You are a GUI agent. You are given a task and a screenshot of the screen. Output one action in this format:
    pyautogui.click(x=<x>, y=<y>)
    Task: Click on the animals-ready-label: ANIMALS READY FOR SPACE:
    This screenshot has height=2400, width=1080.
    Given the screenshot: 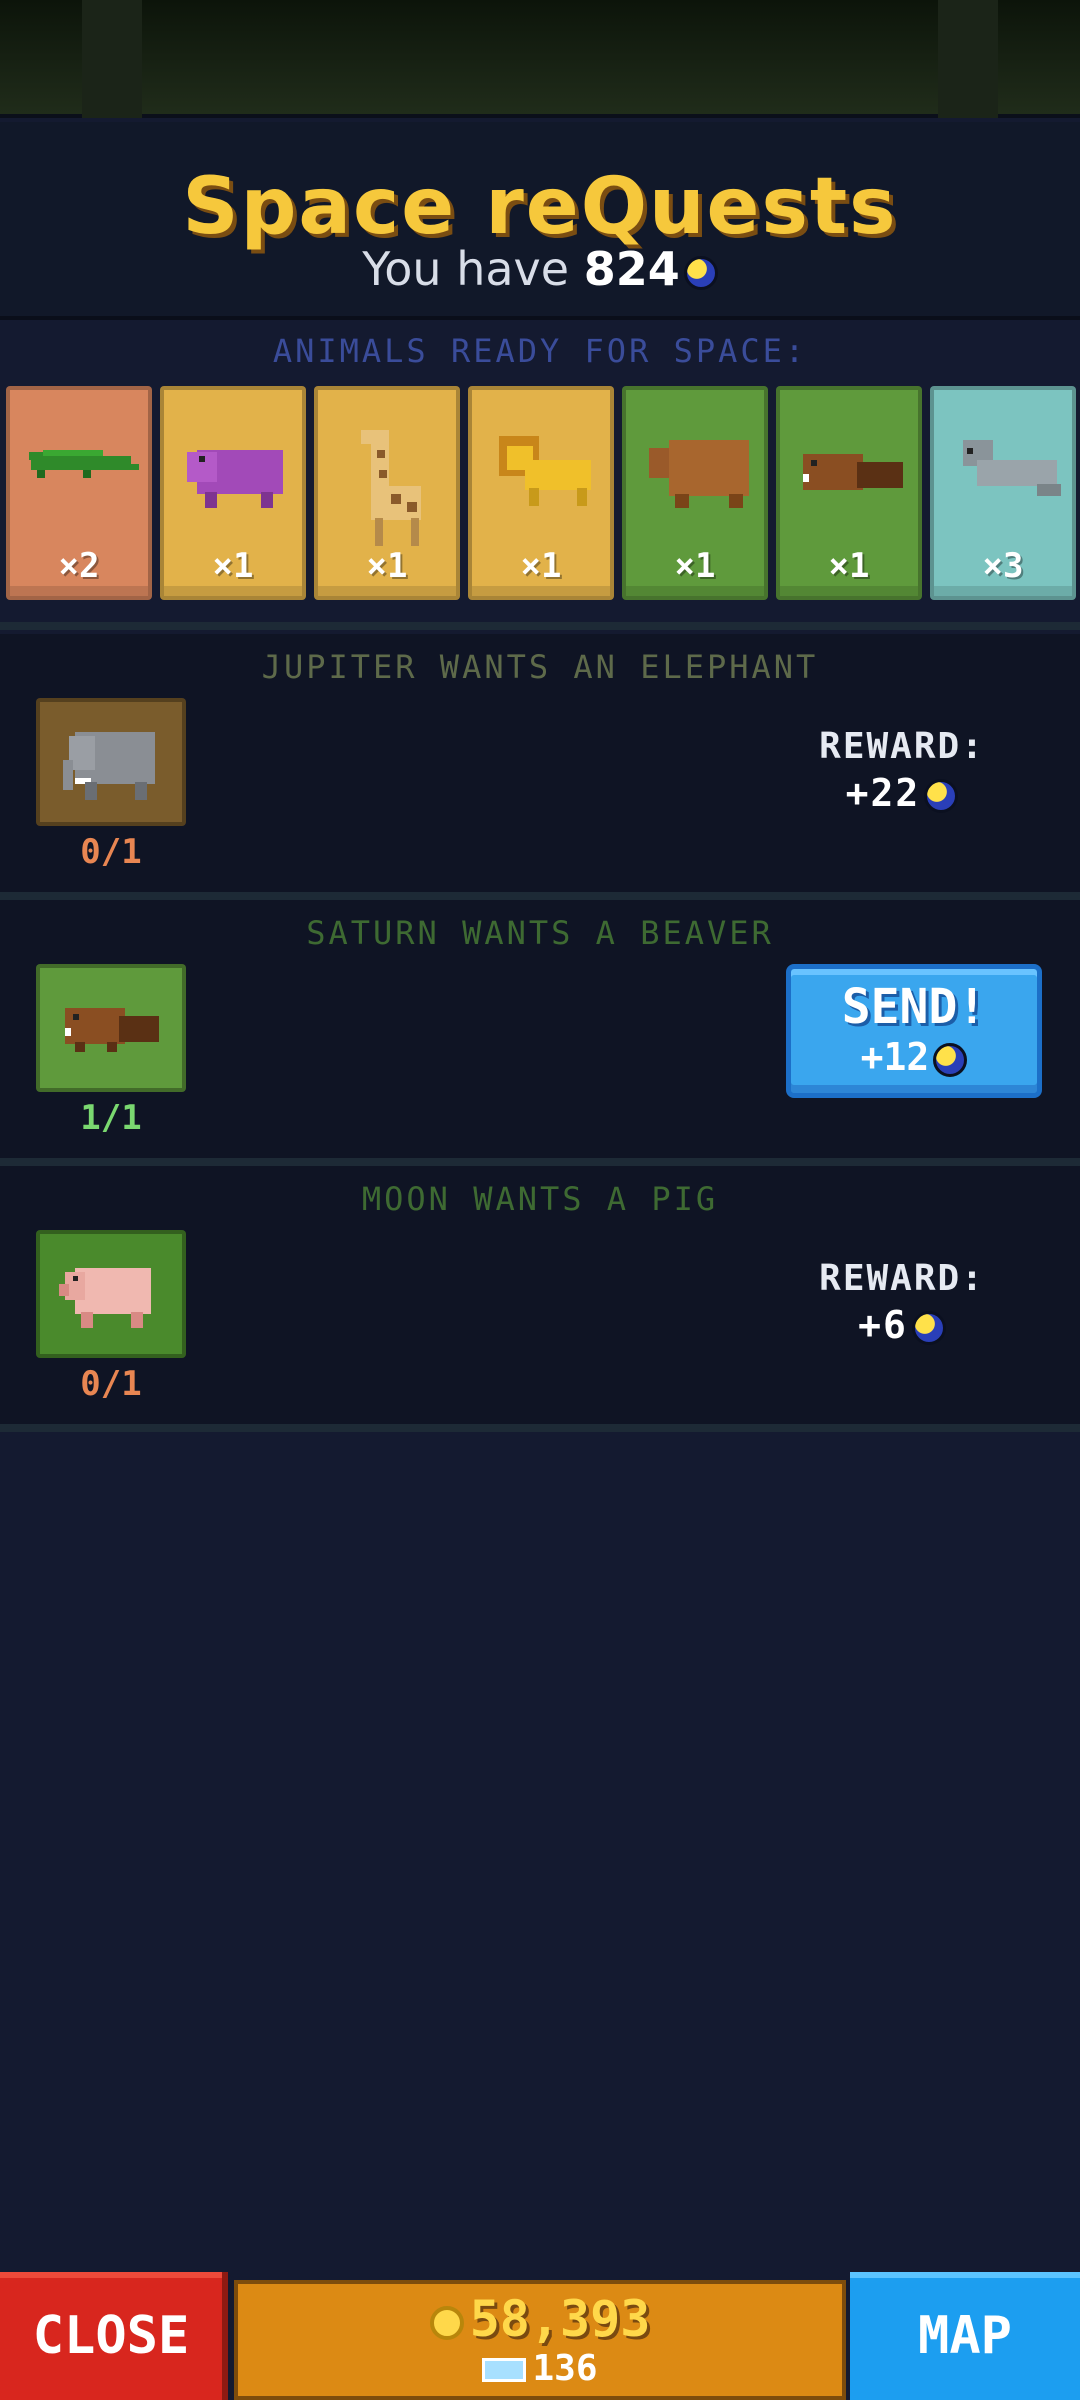 What is the action you would take?
    pyautogui.click(x=540, y=351)
    